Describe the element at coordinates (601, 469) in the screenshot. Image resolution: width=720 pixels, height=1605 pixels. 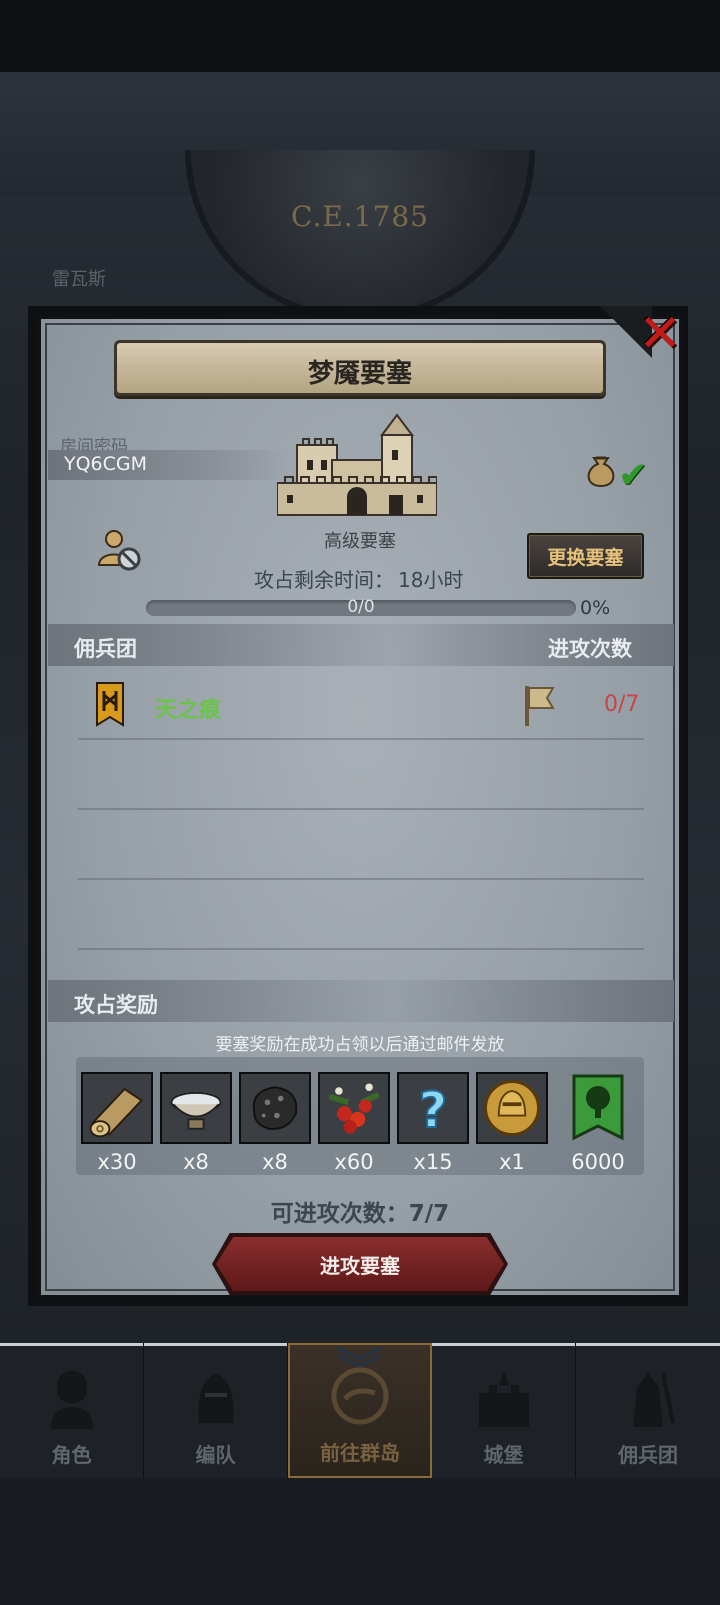
I see `loot-bag-icon` at that location.